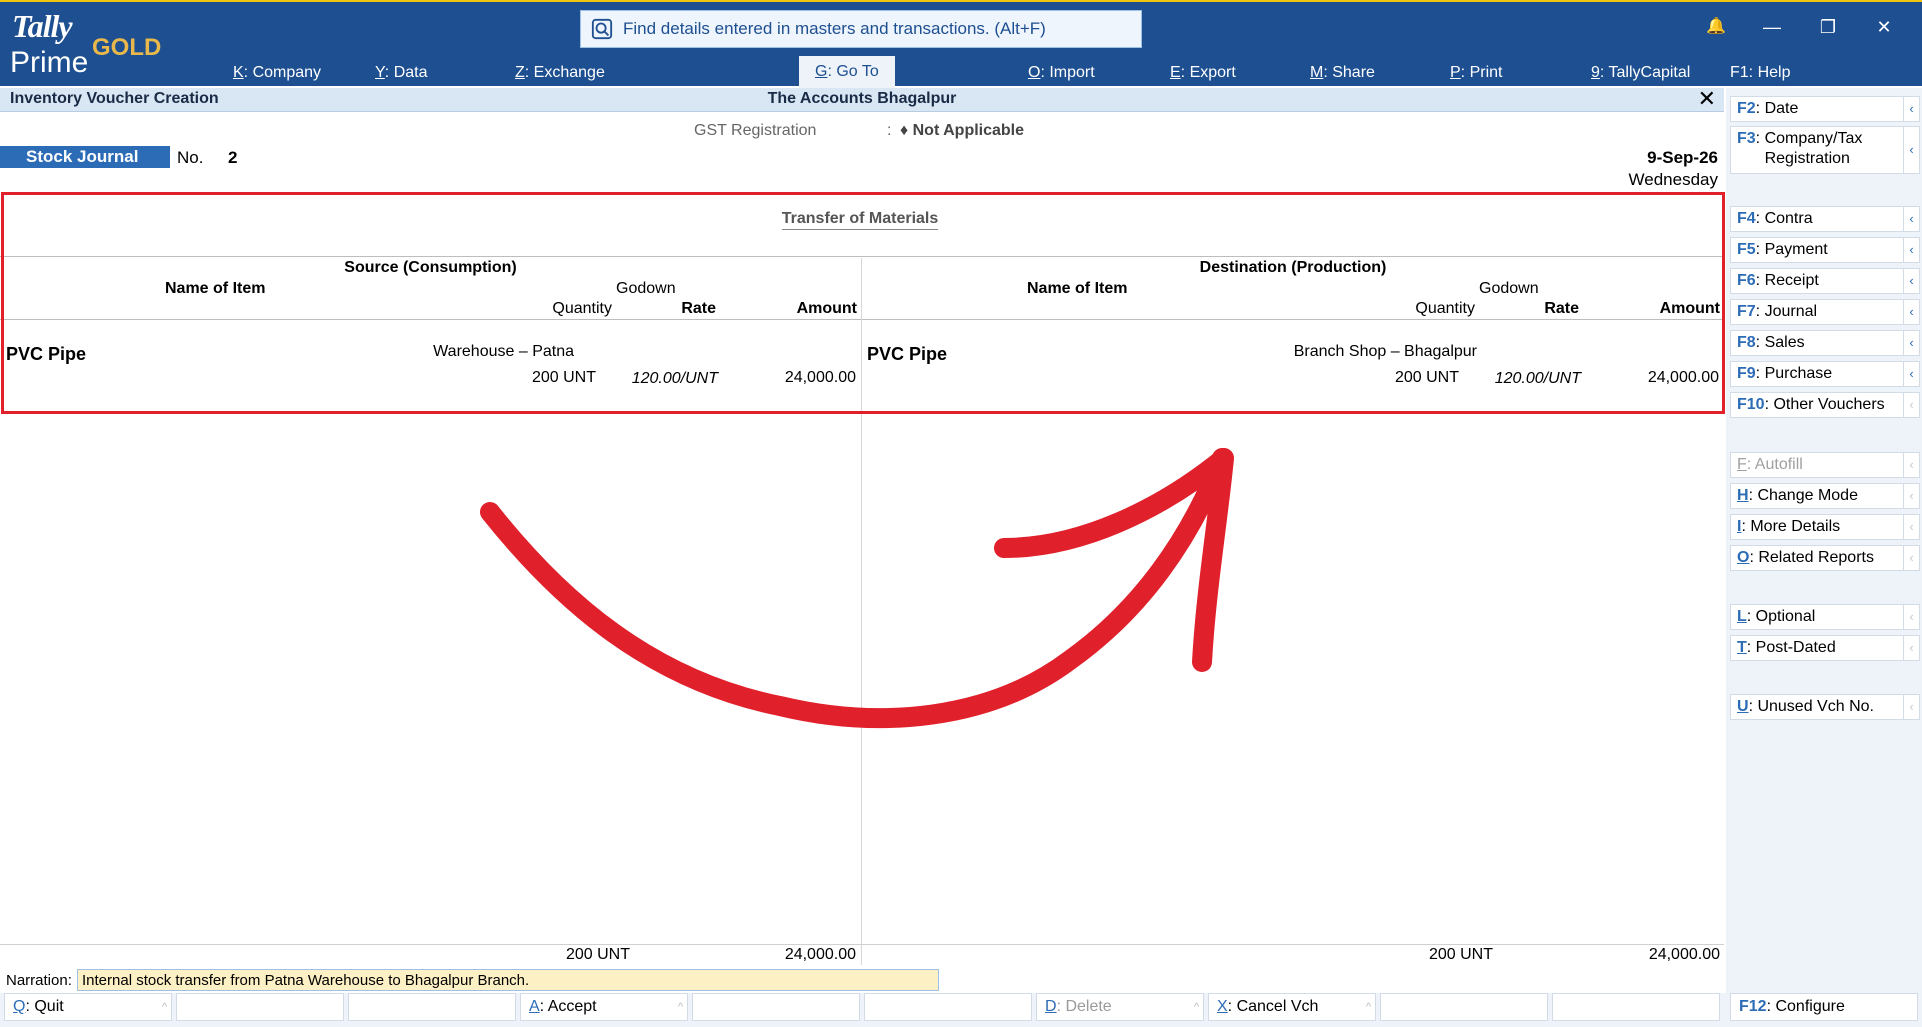  Describe the element at coordinates (1825, 465) in the screenshot. I see `autofill-button: F: Autofill ‹` at that location.